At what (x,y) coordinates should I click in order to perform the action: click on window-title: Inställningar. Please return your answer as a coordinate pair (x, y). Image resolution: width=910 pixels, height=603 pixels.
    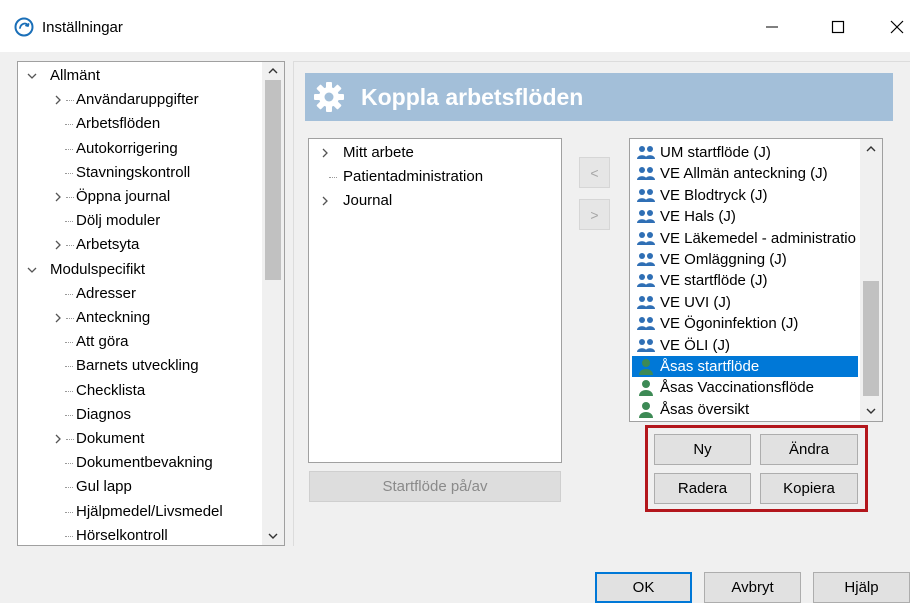
    Looking at the image, I should click on (82, 27).